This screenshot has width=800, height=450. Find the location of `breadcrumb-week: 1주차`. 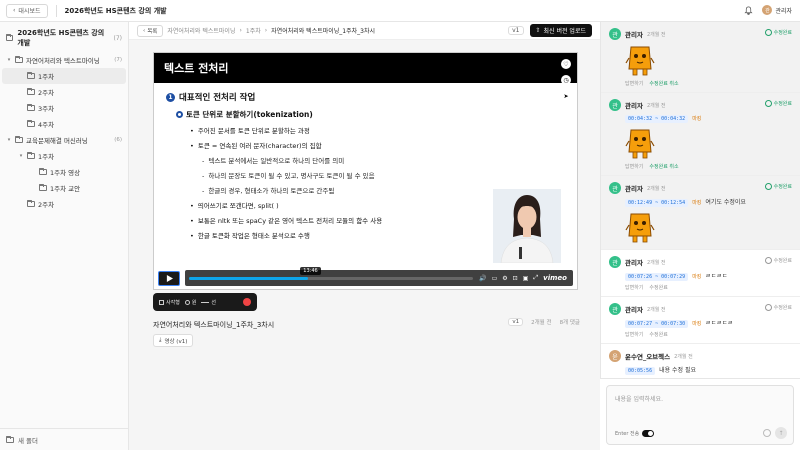

breadcrumb-week: 1주차 is located at coordinates (253, 30).